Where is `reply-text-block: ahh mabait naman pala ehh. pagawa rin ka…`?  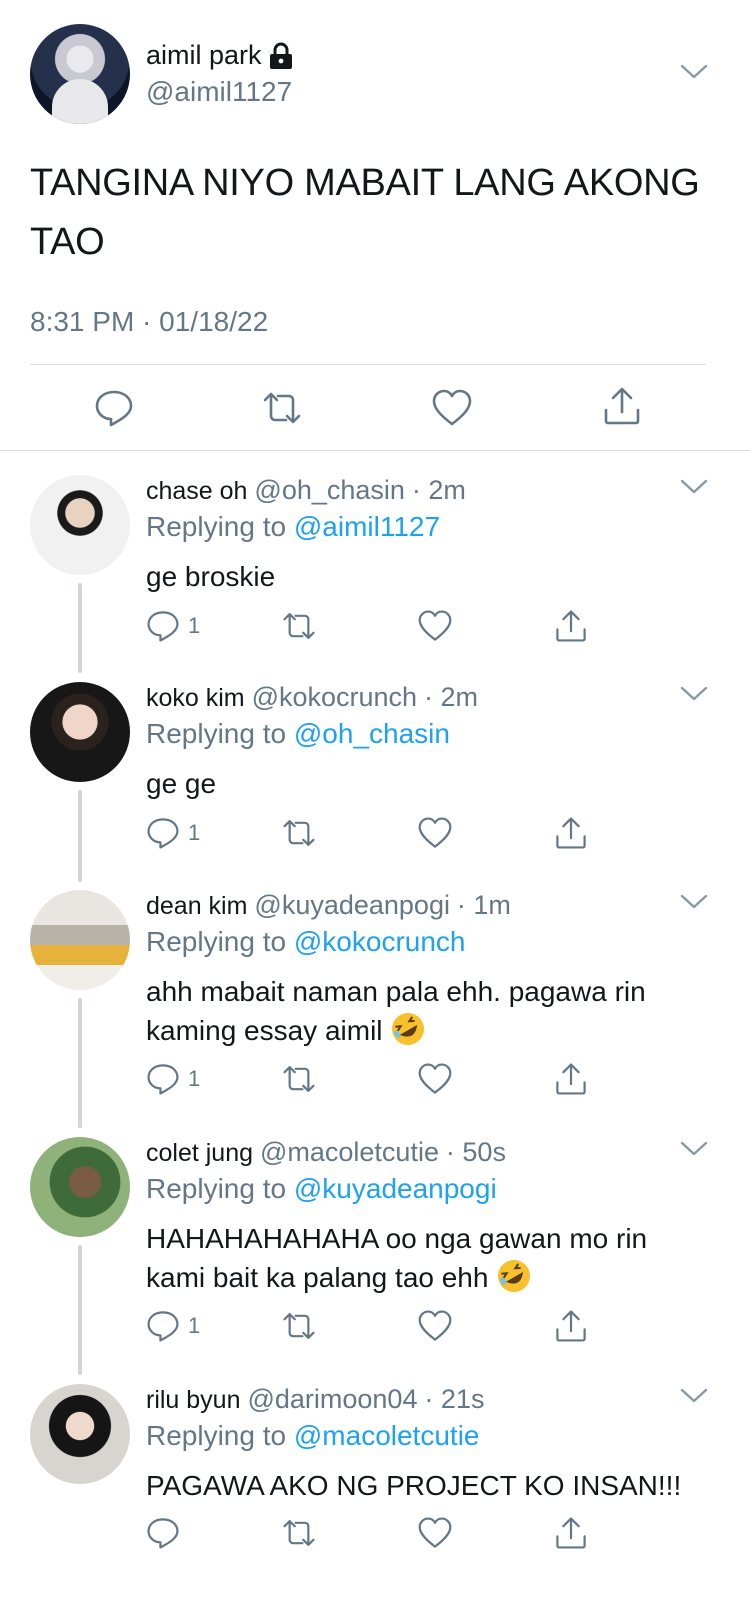
reply-text-block: ahh mabait naman pala ehh. pagawa rin ka… is located at coordinates (426, 1011).